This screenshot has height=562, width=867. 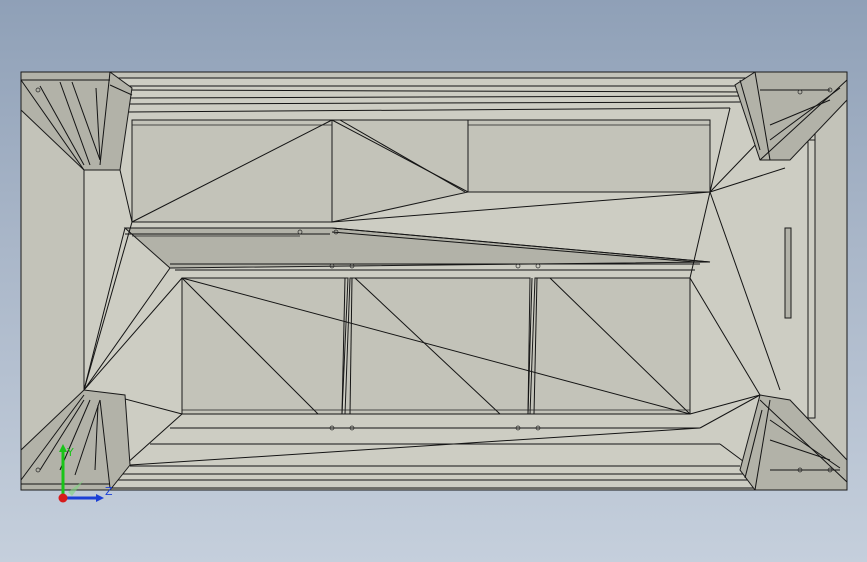 What do you see at coordinates (63, 498) in the screenshot?
I see `x-axis-dot` at bounding box center [63, 498].